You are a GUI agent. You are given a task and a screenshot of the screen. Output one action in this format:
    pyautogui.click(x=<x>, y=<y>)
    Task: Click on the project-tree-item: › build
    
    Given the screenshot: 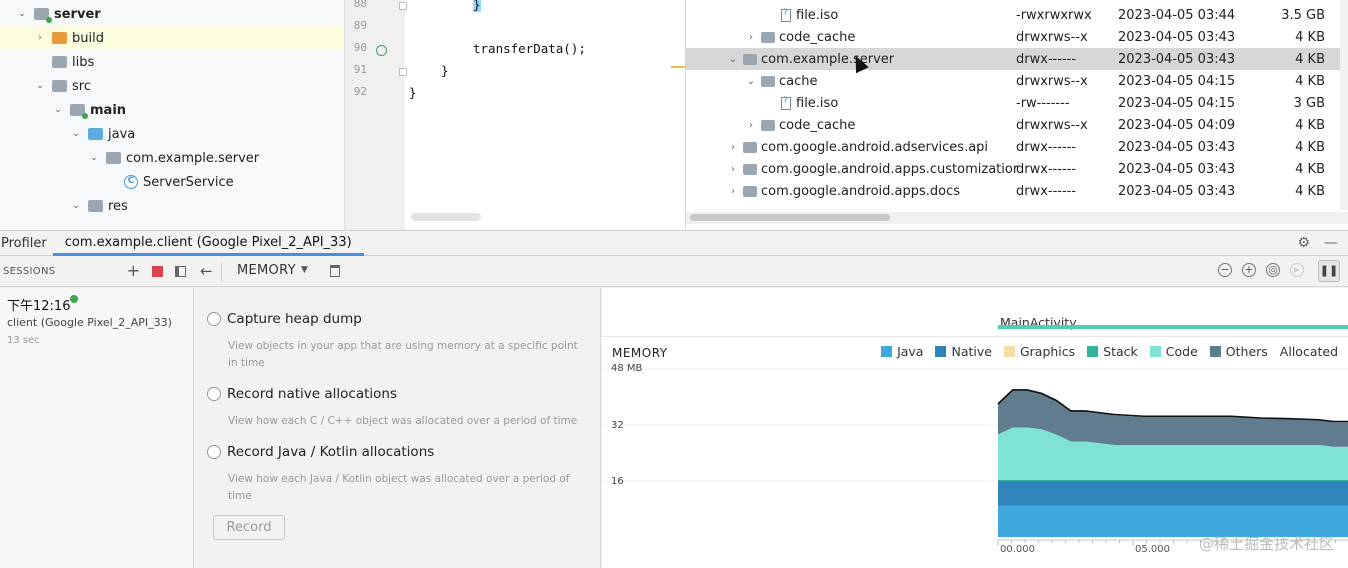 What is the action you would take?
    pyautogui.click(x=172, y=38)
    